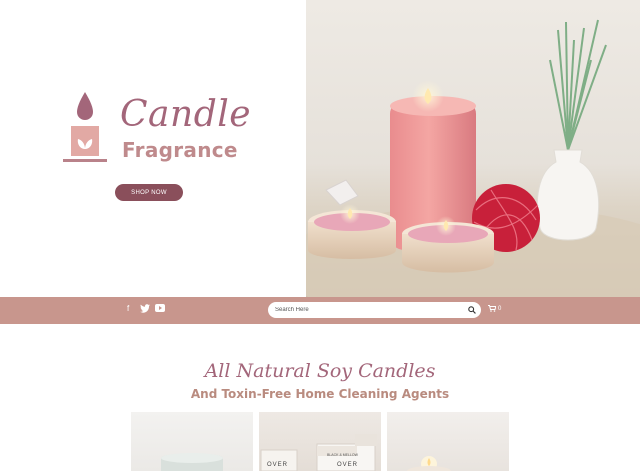 This screenshot has height=471, width=640. I want to click on product-2-label-left: OVER, so click(278, 465).